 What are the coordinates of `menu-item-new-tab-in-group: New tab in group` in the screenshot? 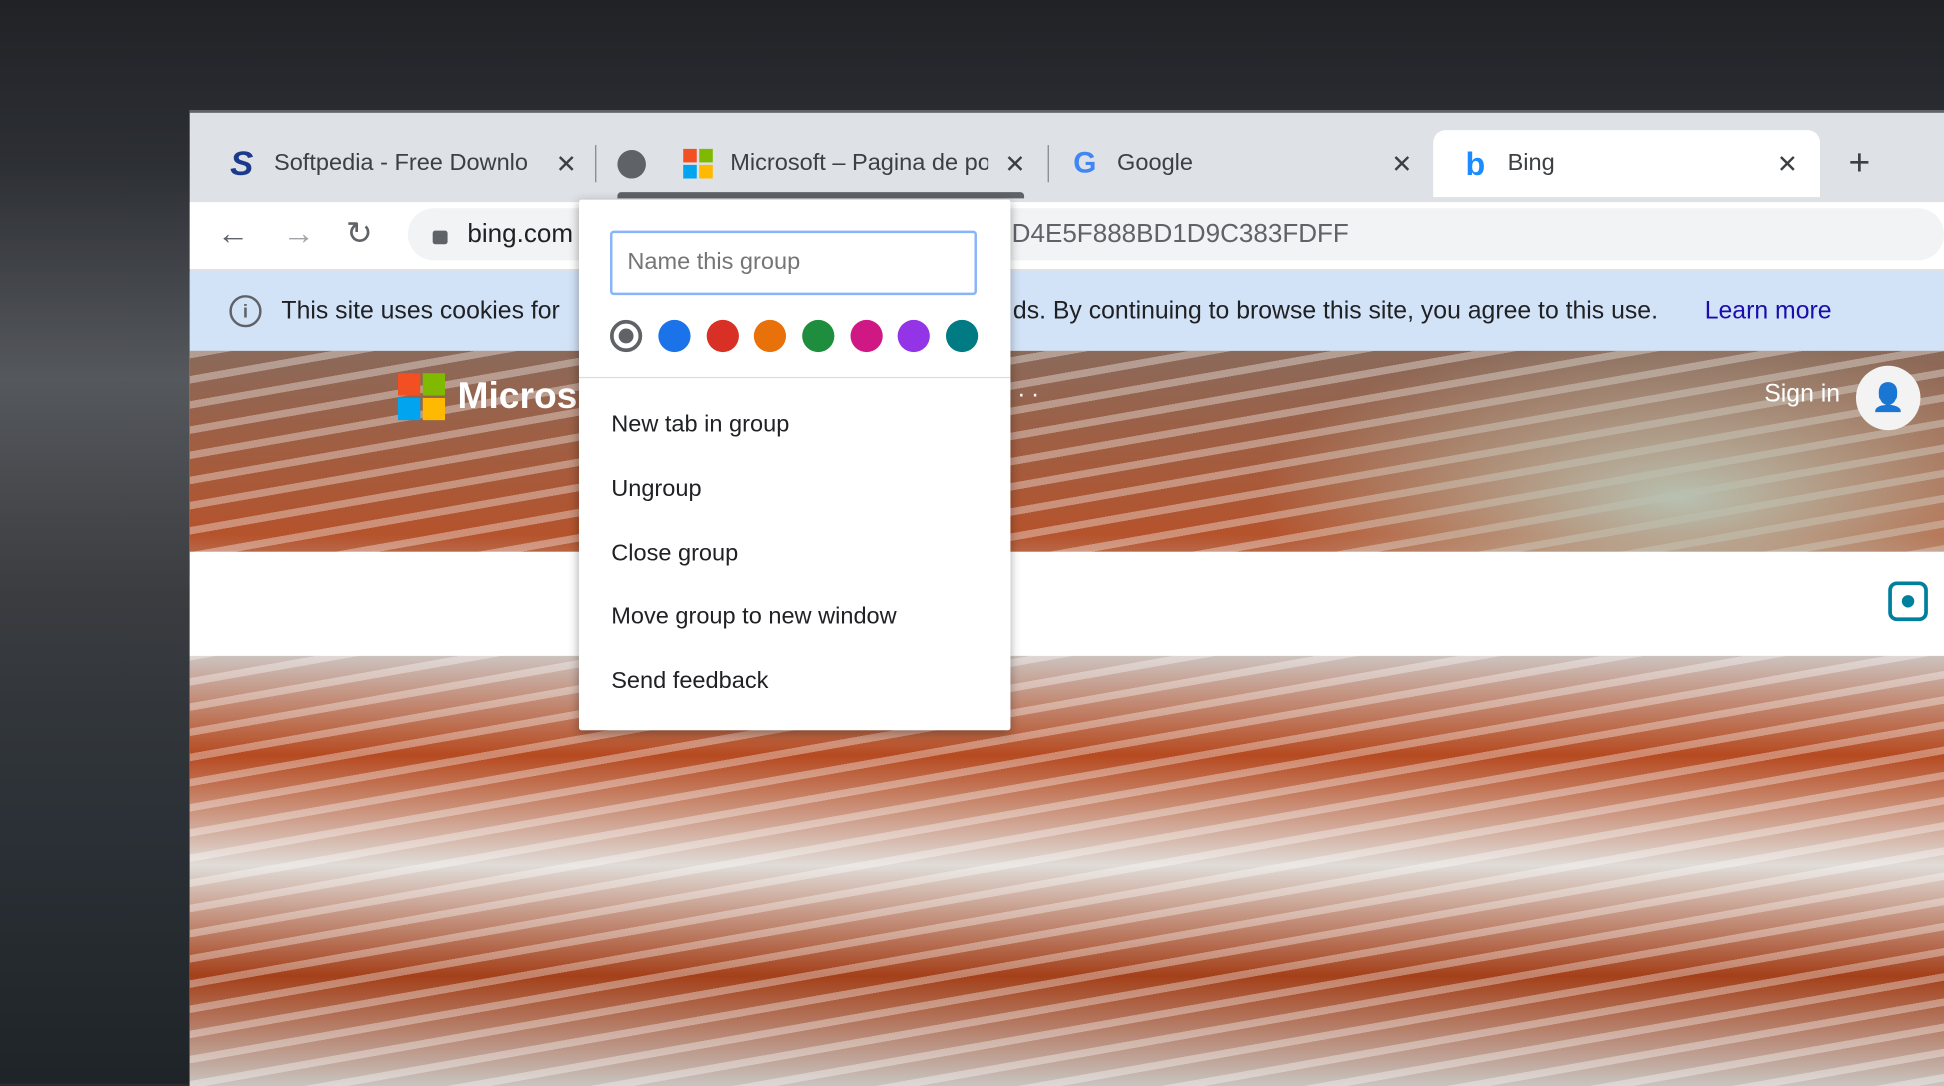 It's located at (794, 425).